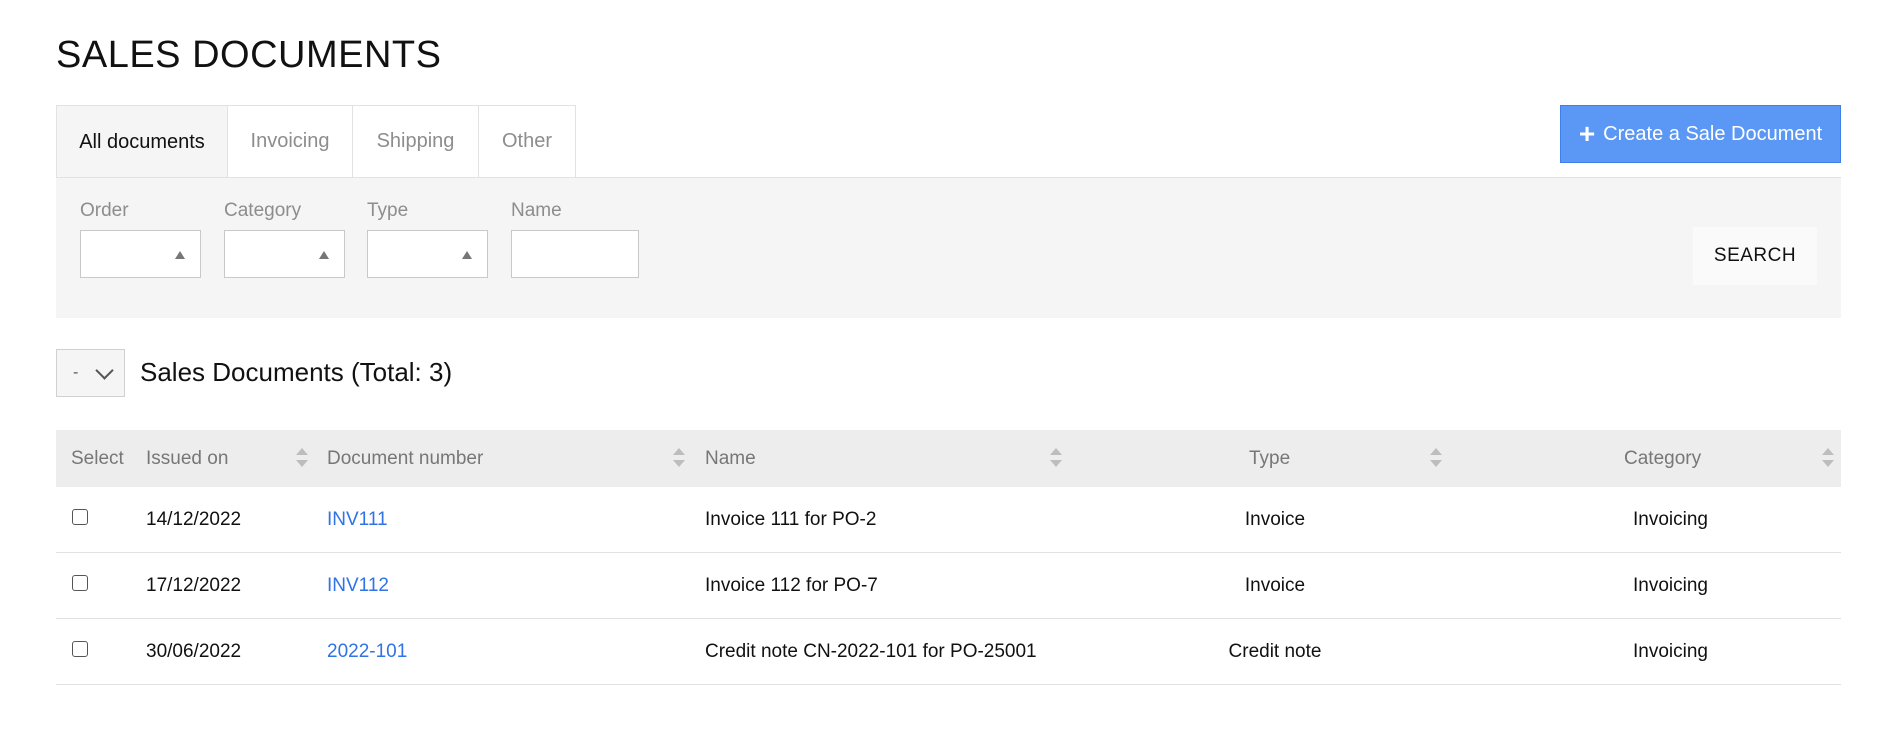  I want to click on col-select-label: Select, so click(97, 458).